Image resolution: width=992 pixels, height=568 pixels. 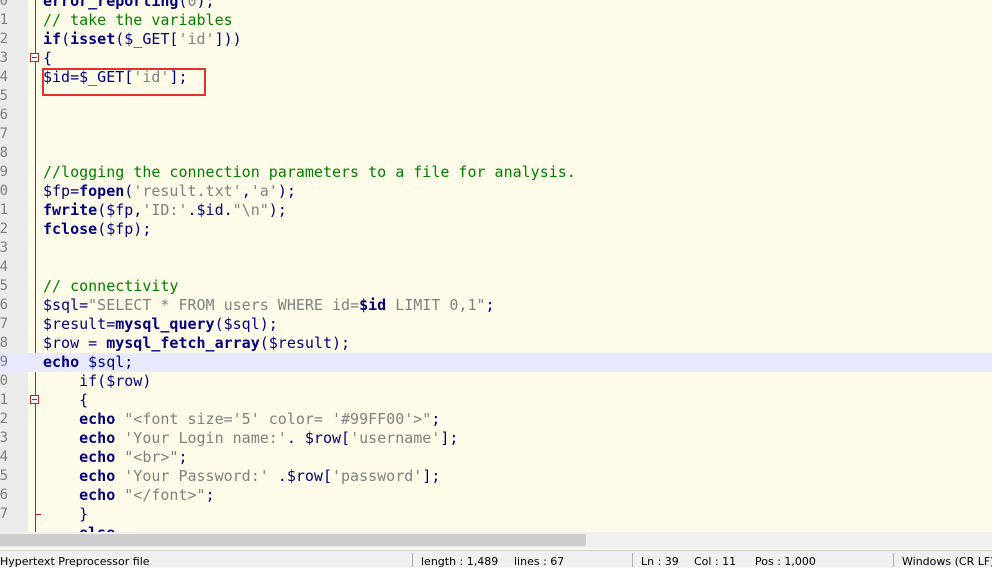 What do you see at coordinates (496, 495) in the screenshot?
I see `code-line: 6 echo "</font>";` at bounding box center [496, 495].